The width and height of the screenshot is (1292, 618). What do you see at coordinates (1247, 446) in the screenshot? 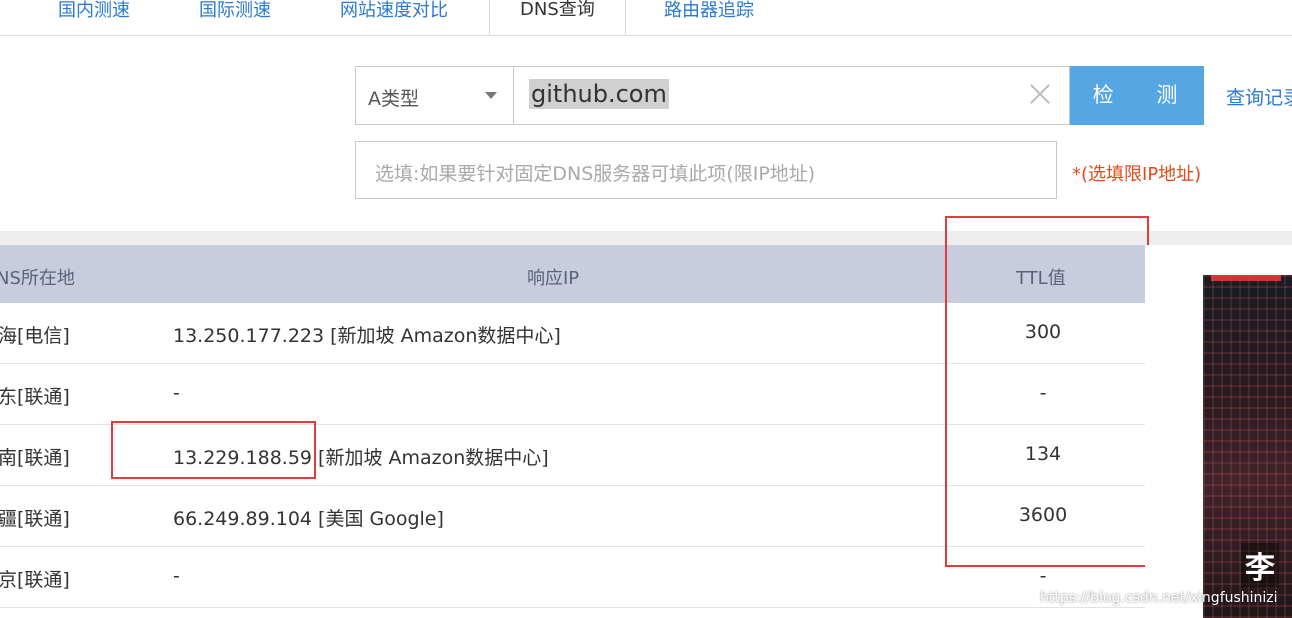
I see `ad-image: 李` at bounding box center [1247, 446].